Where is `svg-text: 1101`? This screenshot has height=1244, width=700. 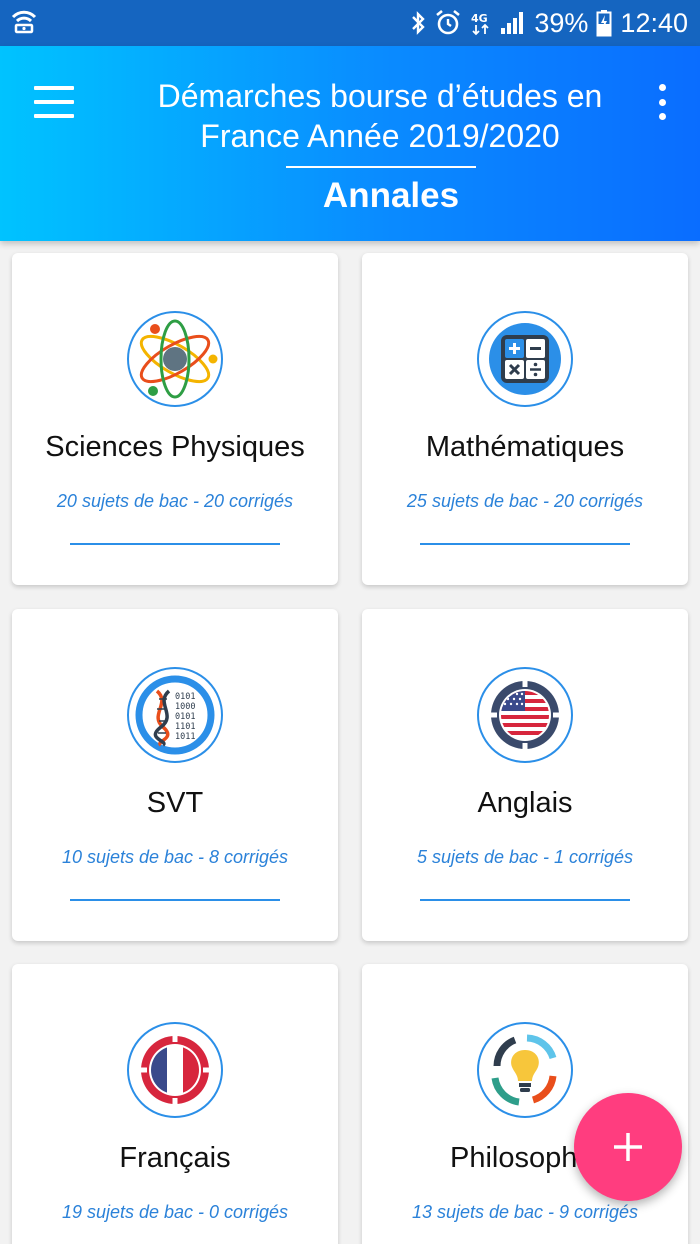
svg-text: 1101 is located at coordinates (185, 727).